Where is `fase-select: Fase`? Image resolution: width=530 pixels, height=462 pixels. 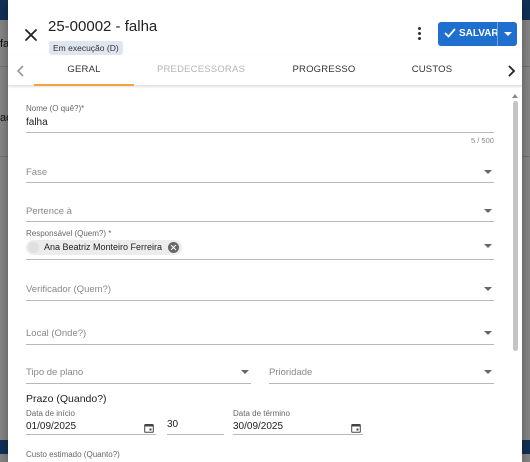 fase-select: Fase is located at coordinates (36, 172).